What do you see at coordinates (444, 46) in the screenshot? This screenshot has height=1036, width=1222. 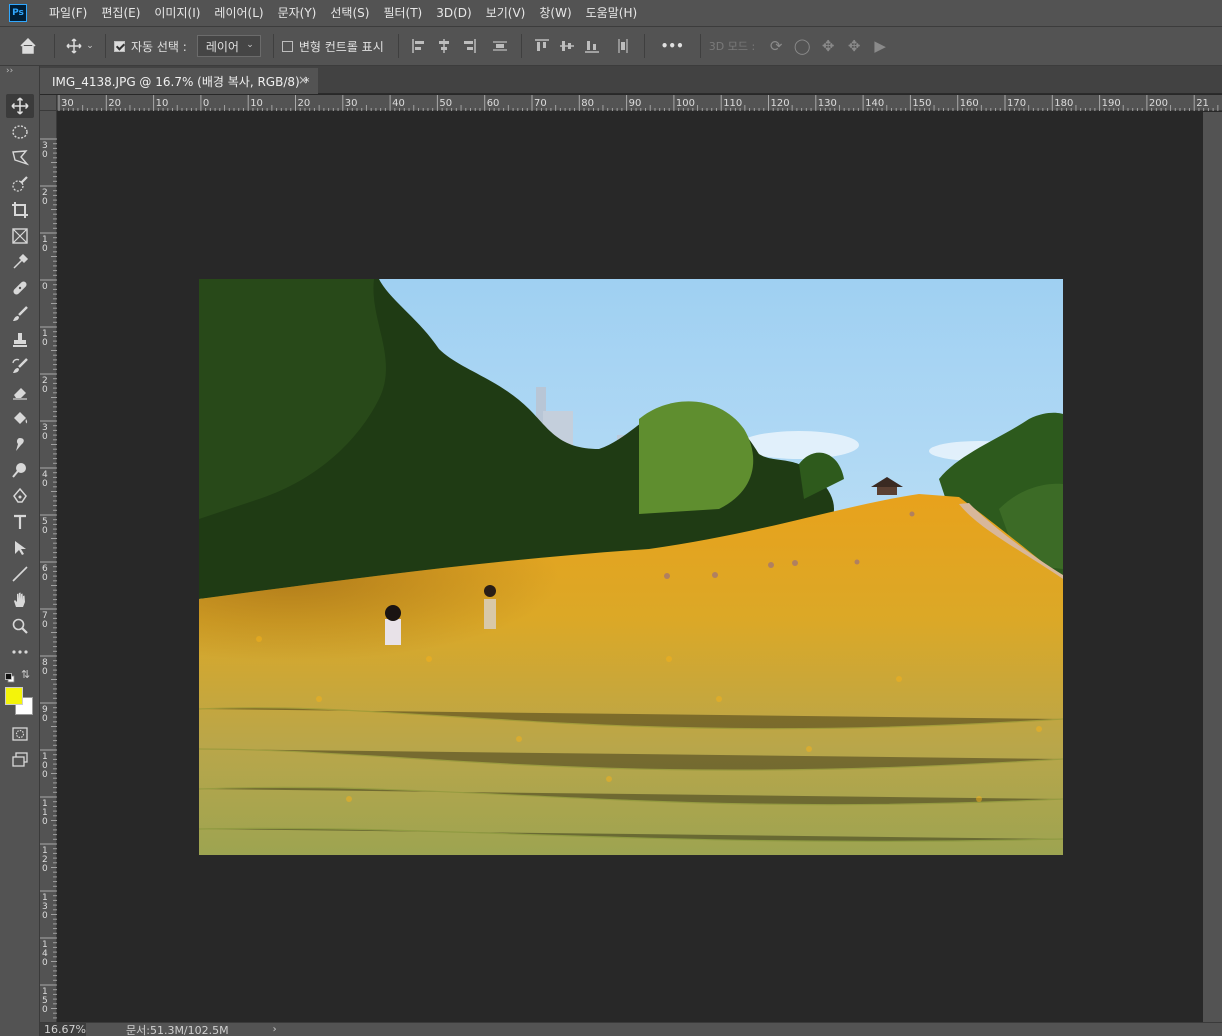 I see `align-horizontal-centers-icon` at bounding box center [444, 46].